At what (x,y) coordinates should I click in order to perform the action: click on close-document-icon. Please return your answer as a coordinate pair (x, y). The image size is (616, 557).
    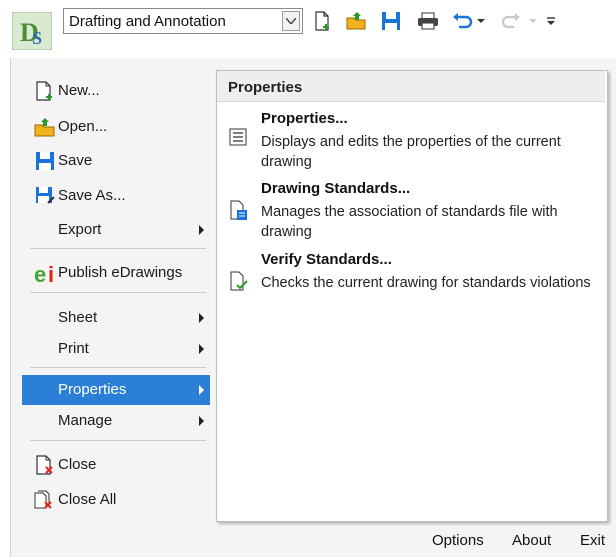
    Looking at the image, I should click on (45, 465).